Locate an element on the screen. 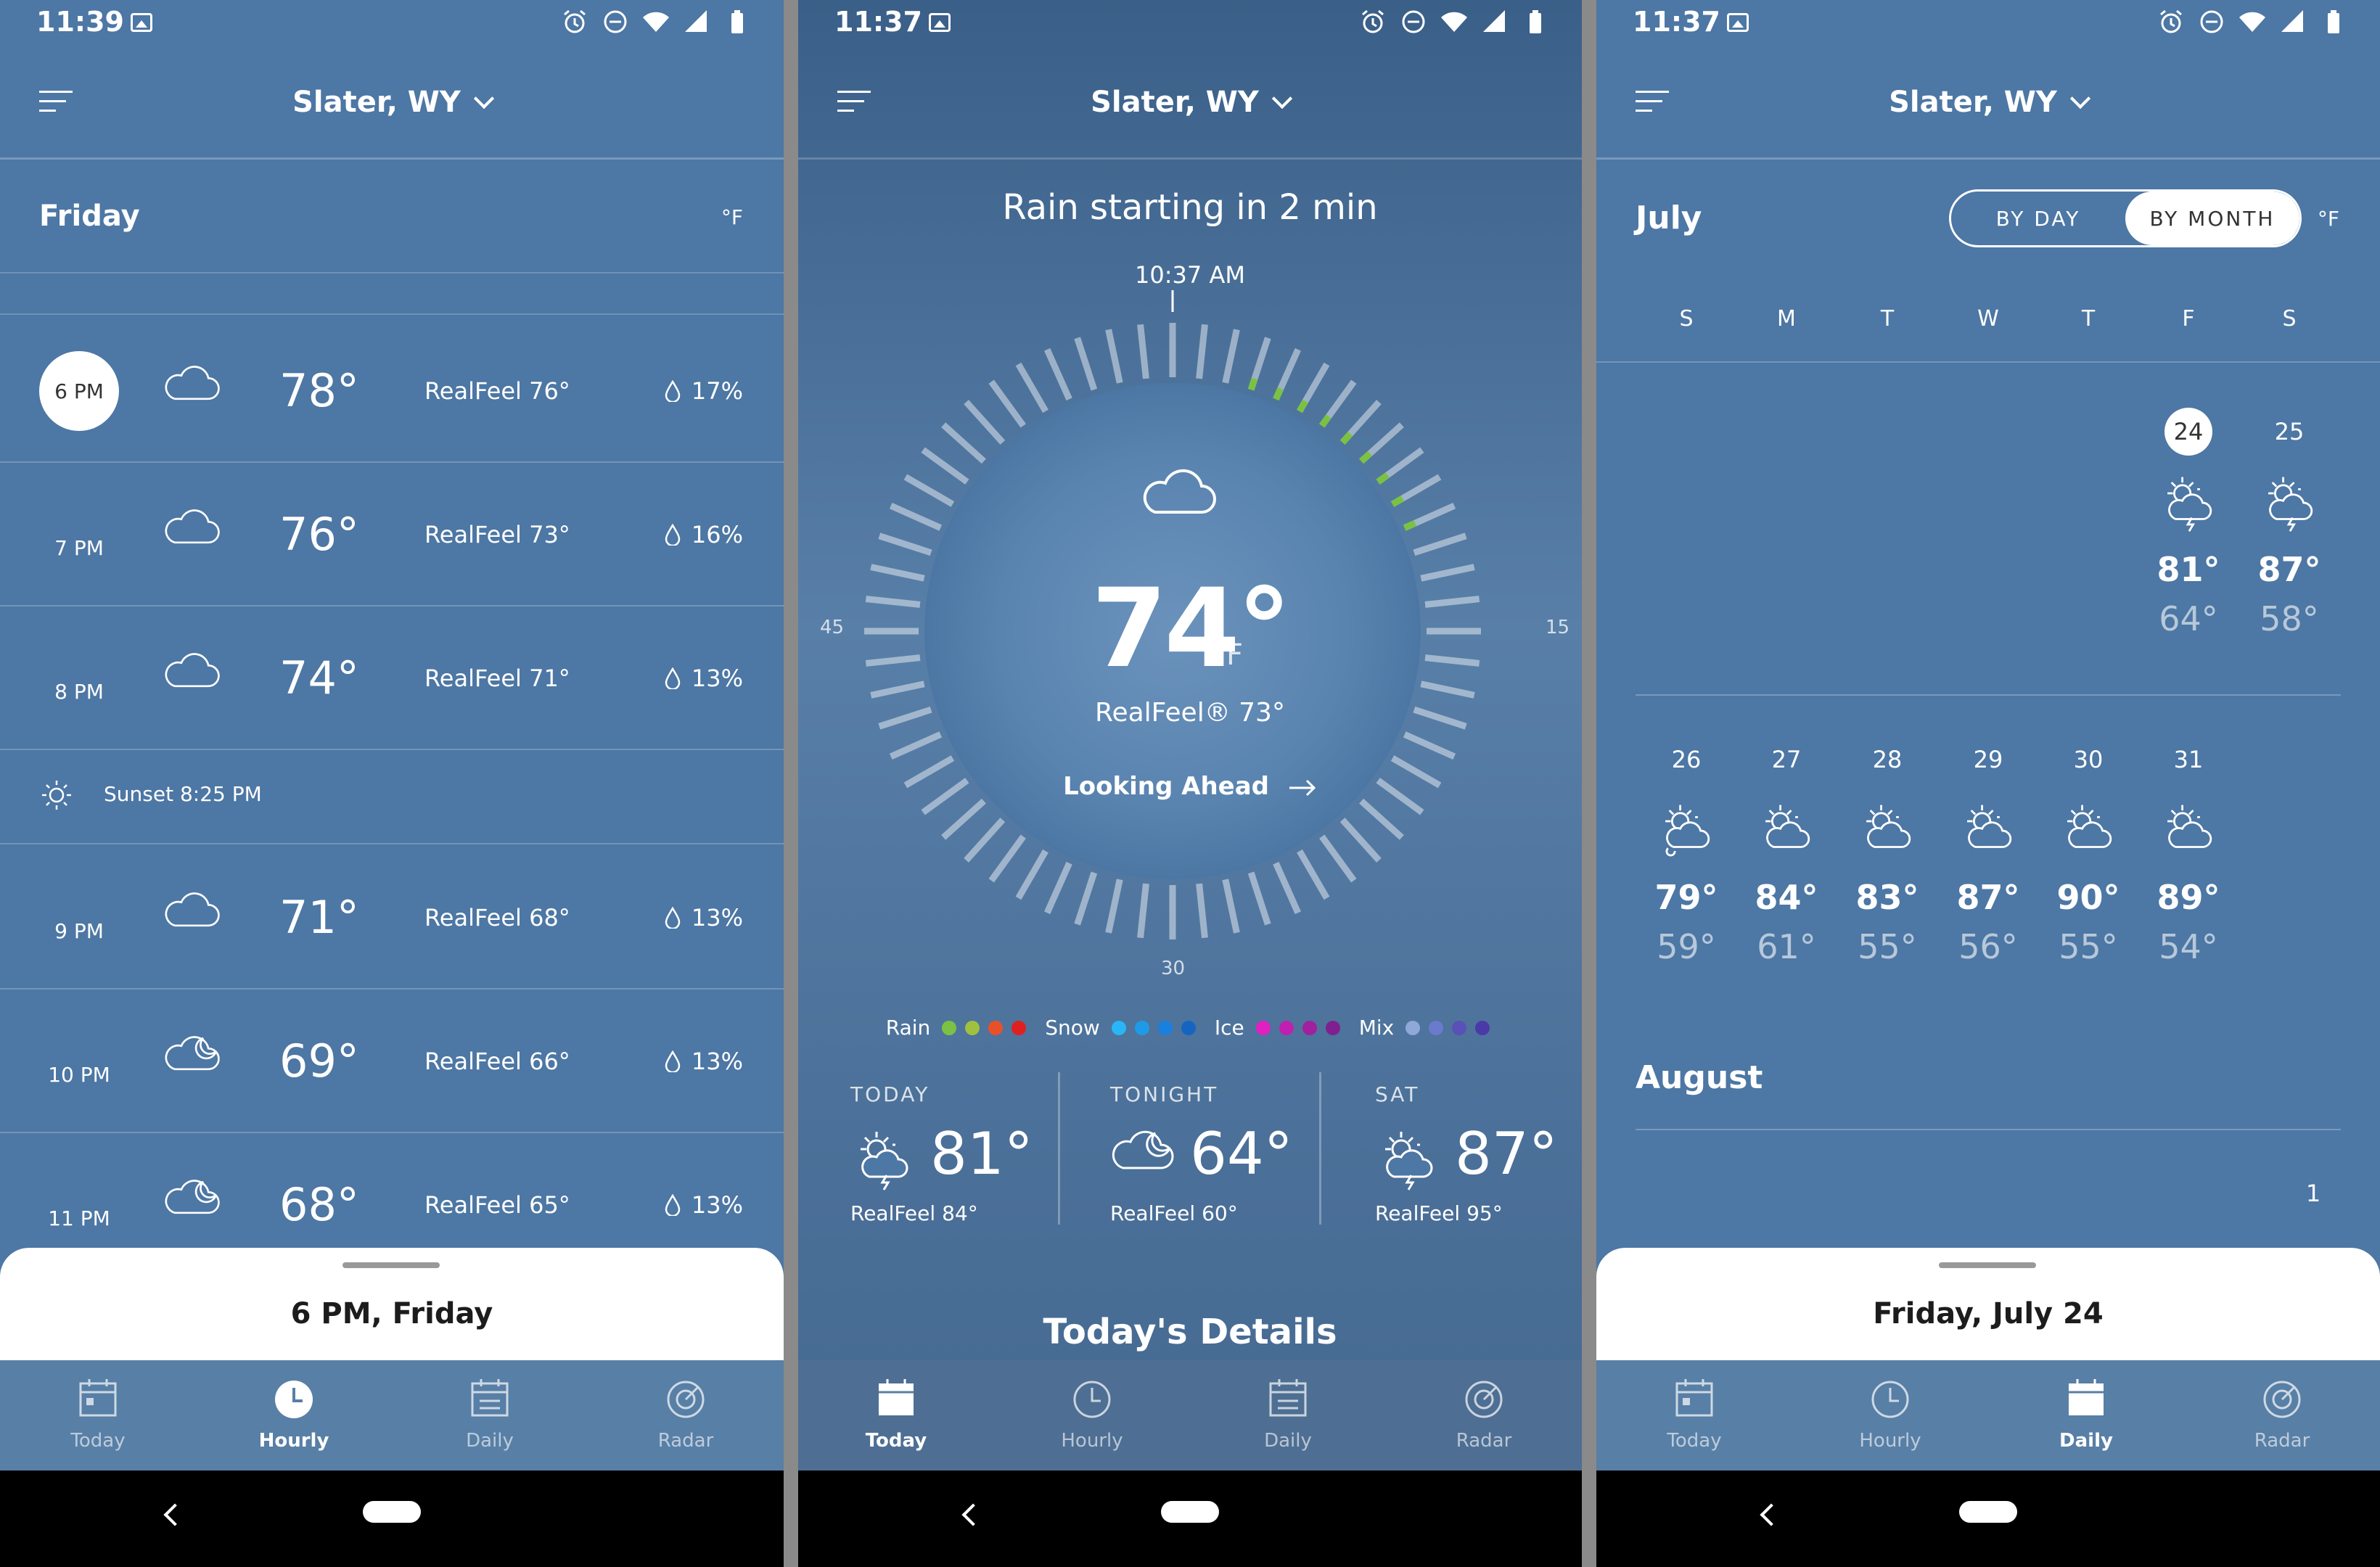  forecast-today: TODAY 81° RealFeel 84° is located at coordinates (981, 1148).